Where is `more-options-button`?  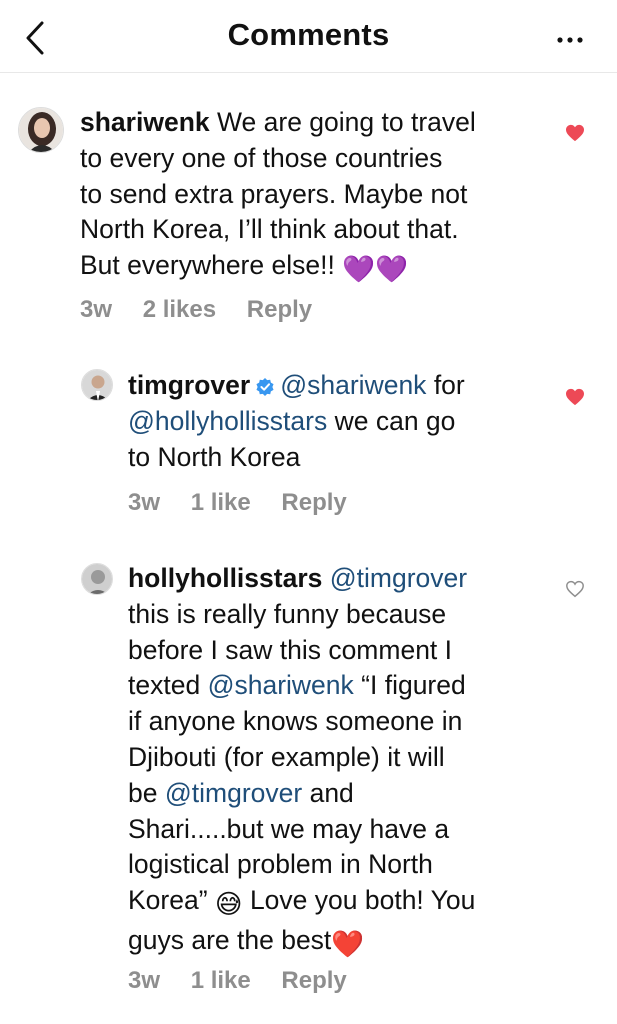 more-options-button is located at coordinates (570, 35).